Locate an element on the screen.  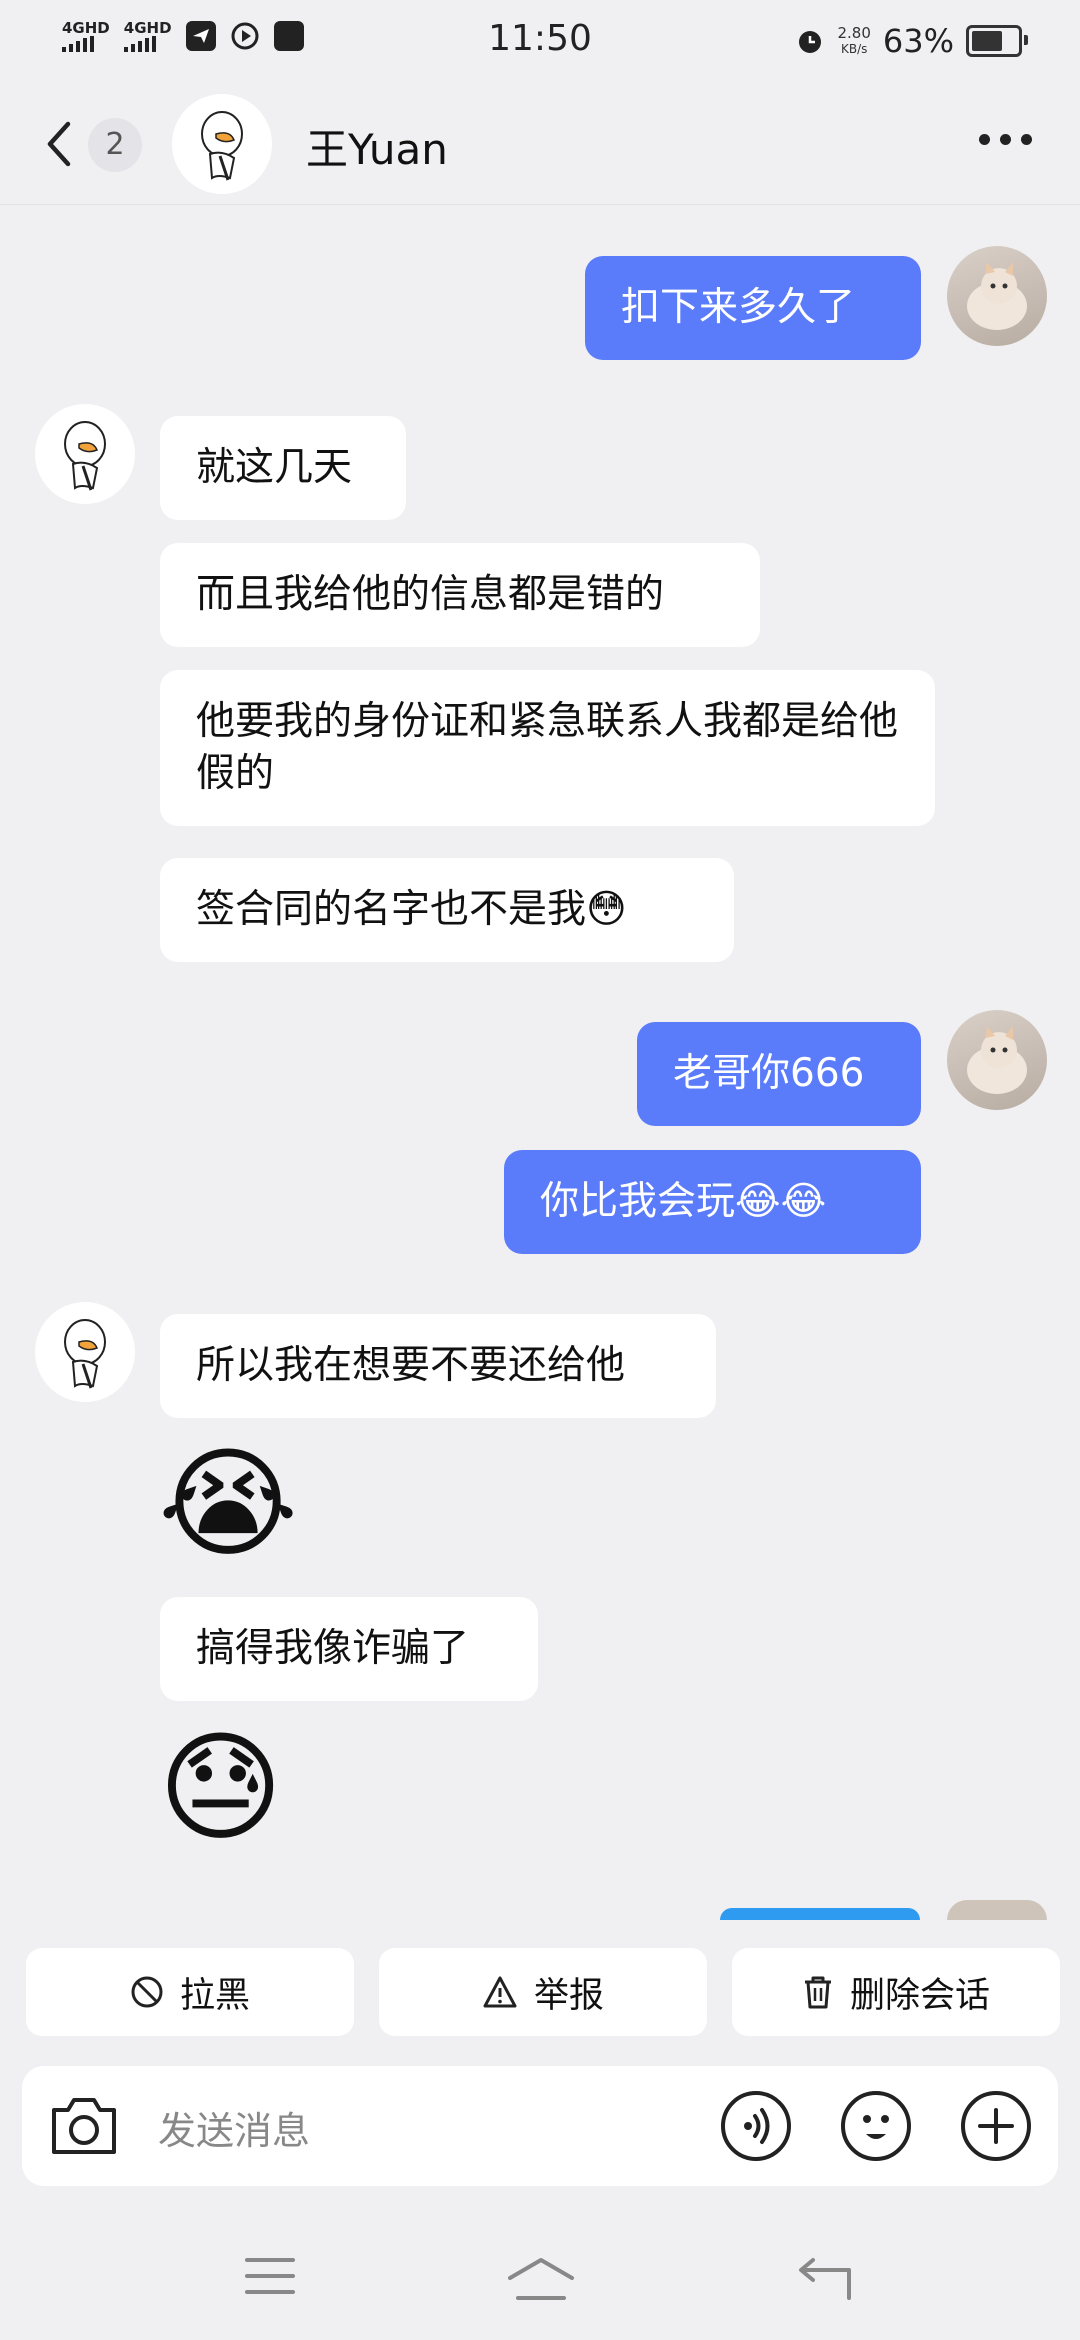
status-bar: 4GHD 4GHD 11:50 2.80 KB/s 63% is located at coordinates (540, 42).